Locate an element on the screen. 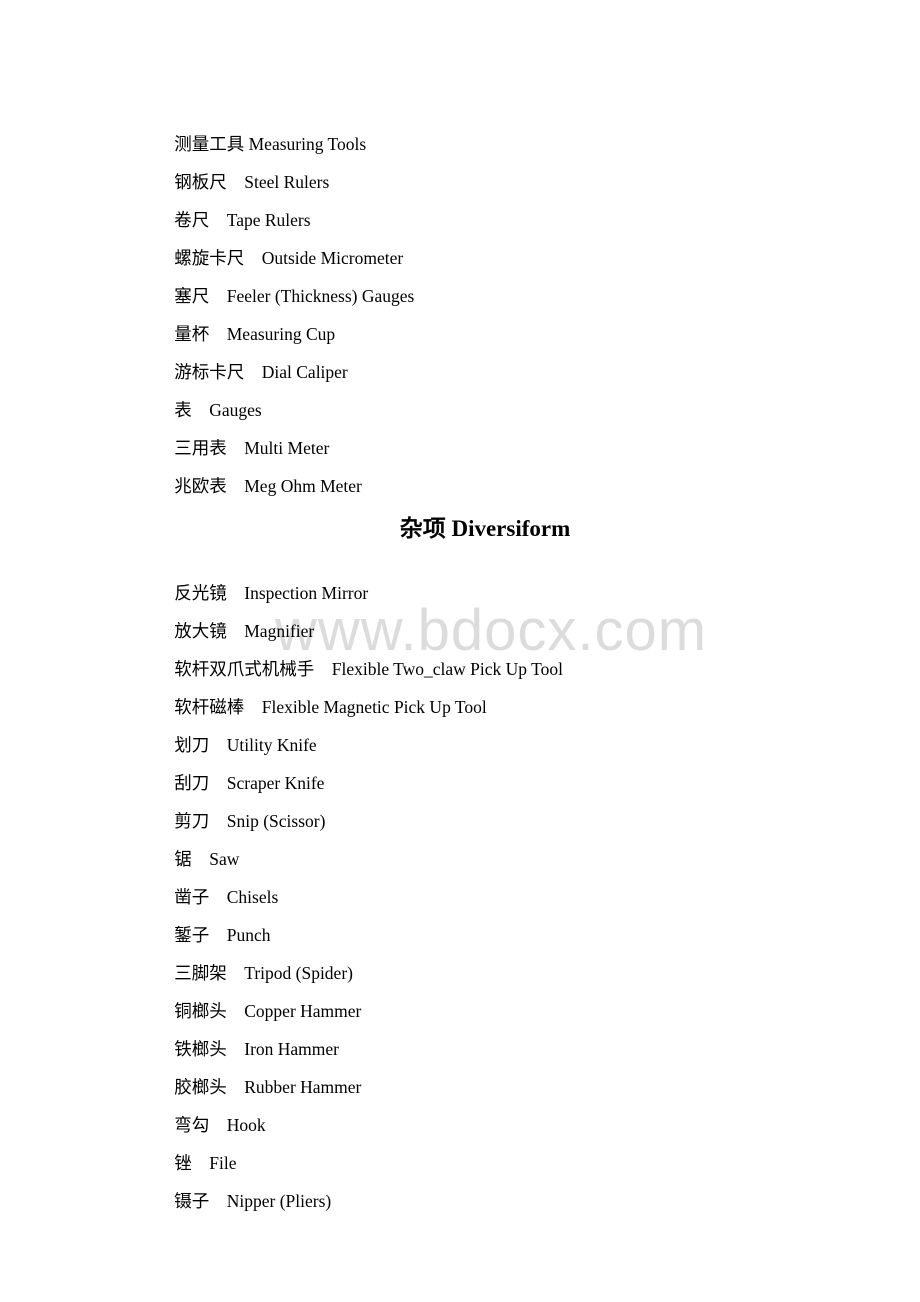  term-english: Dial Caliper is located at coordinates (304, 372).